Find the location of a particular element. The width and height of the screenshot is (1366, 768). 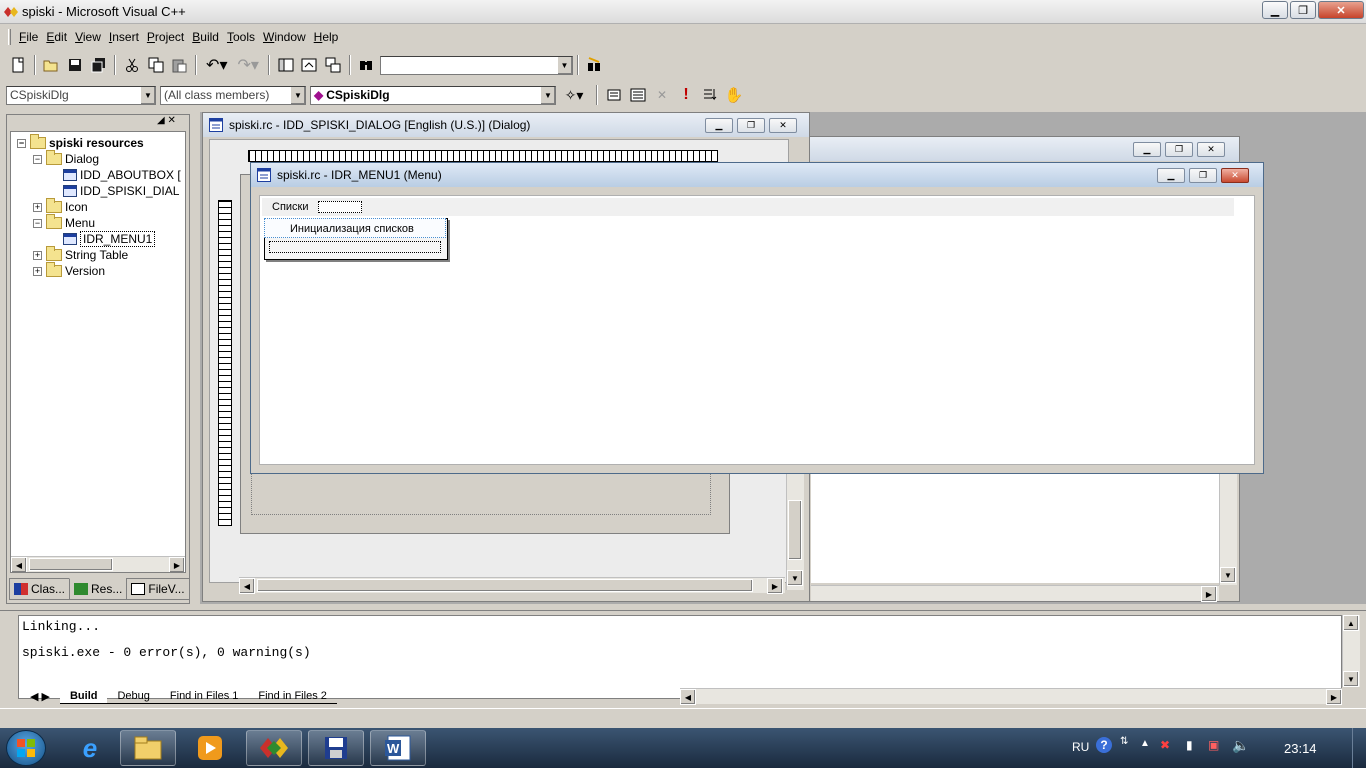

cut-button is located at coordinates (132, 65).